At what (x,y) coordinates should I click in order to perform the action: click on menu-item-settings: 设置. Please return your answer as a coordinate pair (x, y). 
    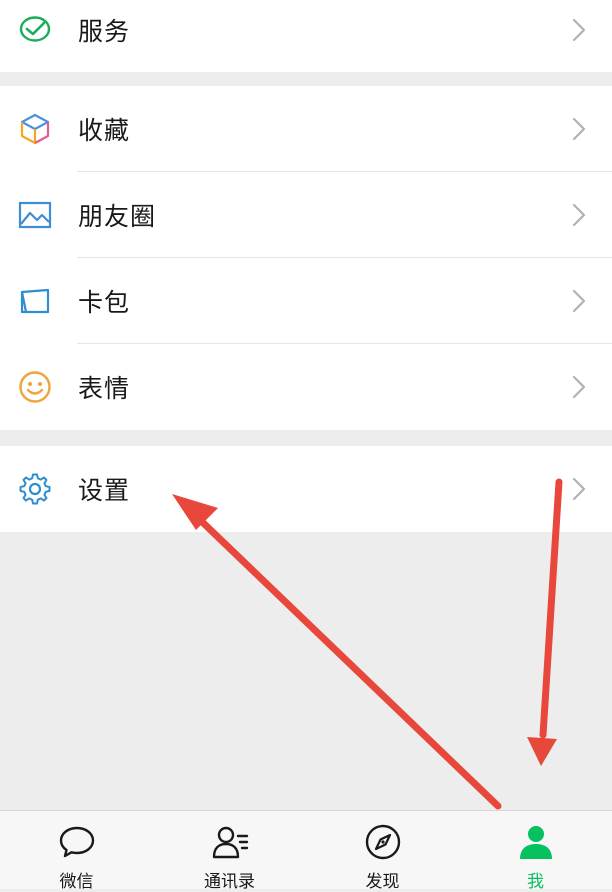
    Looking at the image, I should click on (306, 489).